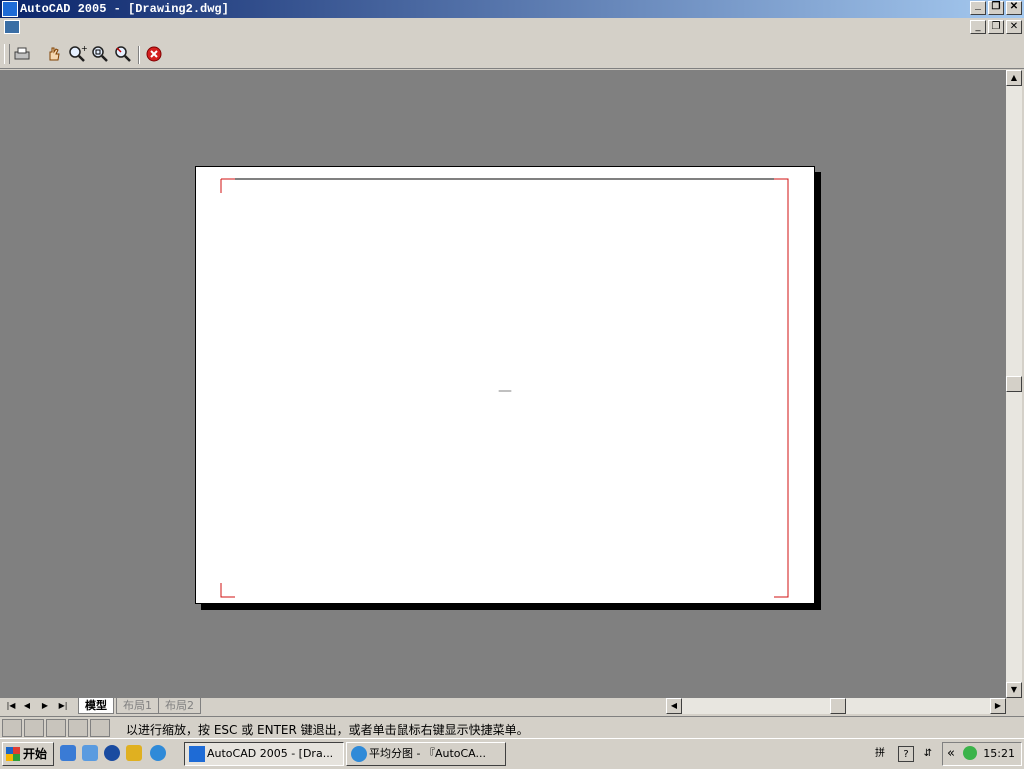 The image size is (1024, 769). What do you see at coordinates (951, 753) in the screenshot?
I see `show-hidden-icons-icon: «` at bounding box center [951, 753].